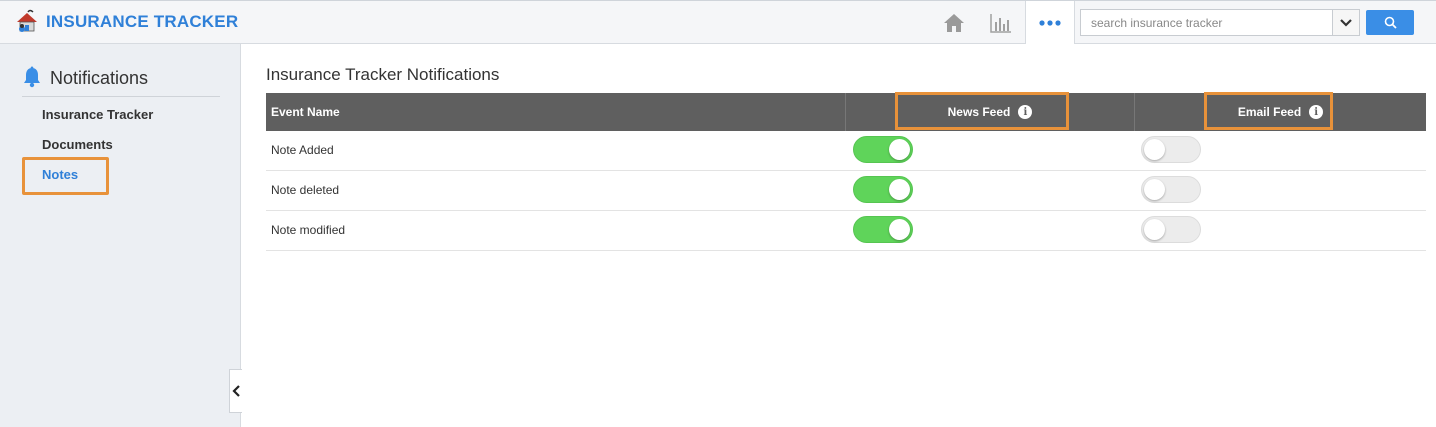 This screenshot has width=1436, height=427. I want to click on search-button, so click(1390, 22).